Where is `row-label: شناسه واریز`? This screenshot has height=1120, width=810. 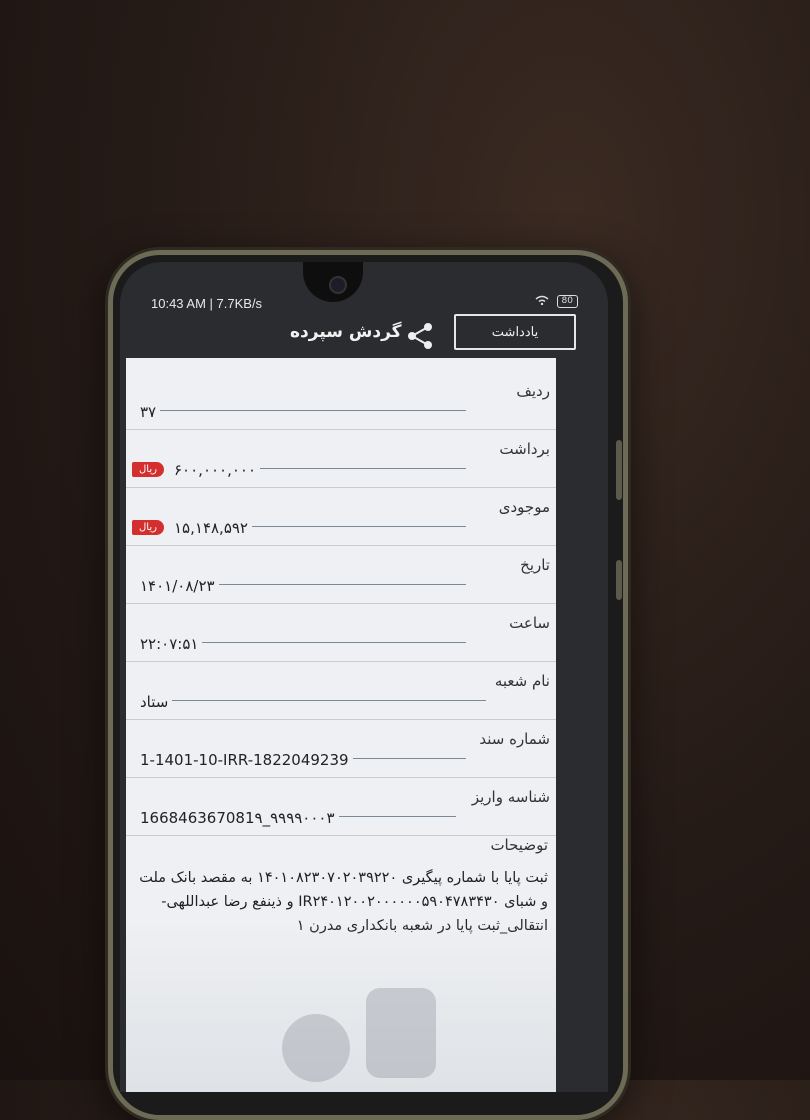
row-label: شناسه واریز is located at coordinates (510, 797).